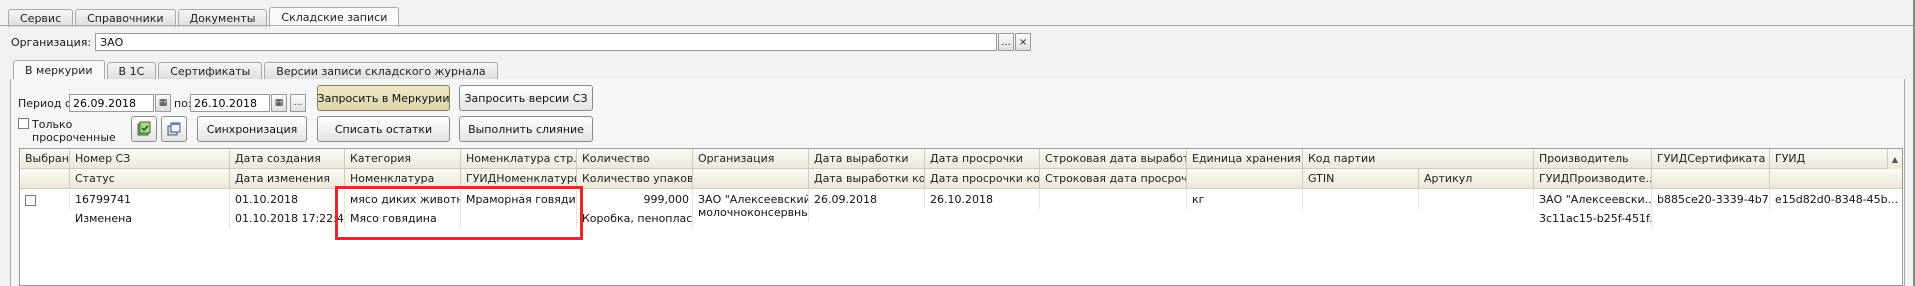 The height and width of the screenshot is (286, 1915). What do you see at coordinates (751, 179) in the screenshot?
I see `col2-organization-empty` at bounding box center [751, 179].